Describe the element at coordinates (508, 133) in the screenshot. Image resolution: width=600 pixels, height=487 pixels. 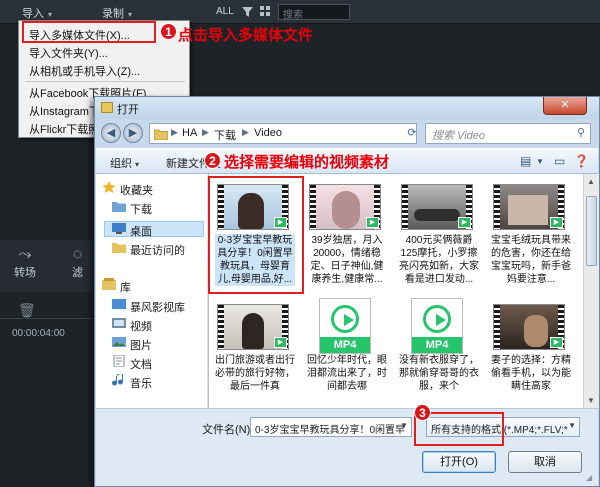
I see `folder-search-input: 搜索 Video ⚲` at that location.